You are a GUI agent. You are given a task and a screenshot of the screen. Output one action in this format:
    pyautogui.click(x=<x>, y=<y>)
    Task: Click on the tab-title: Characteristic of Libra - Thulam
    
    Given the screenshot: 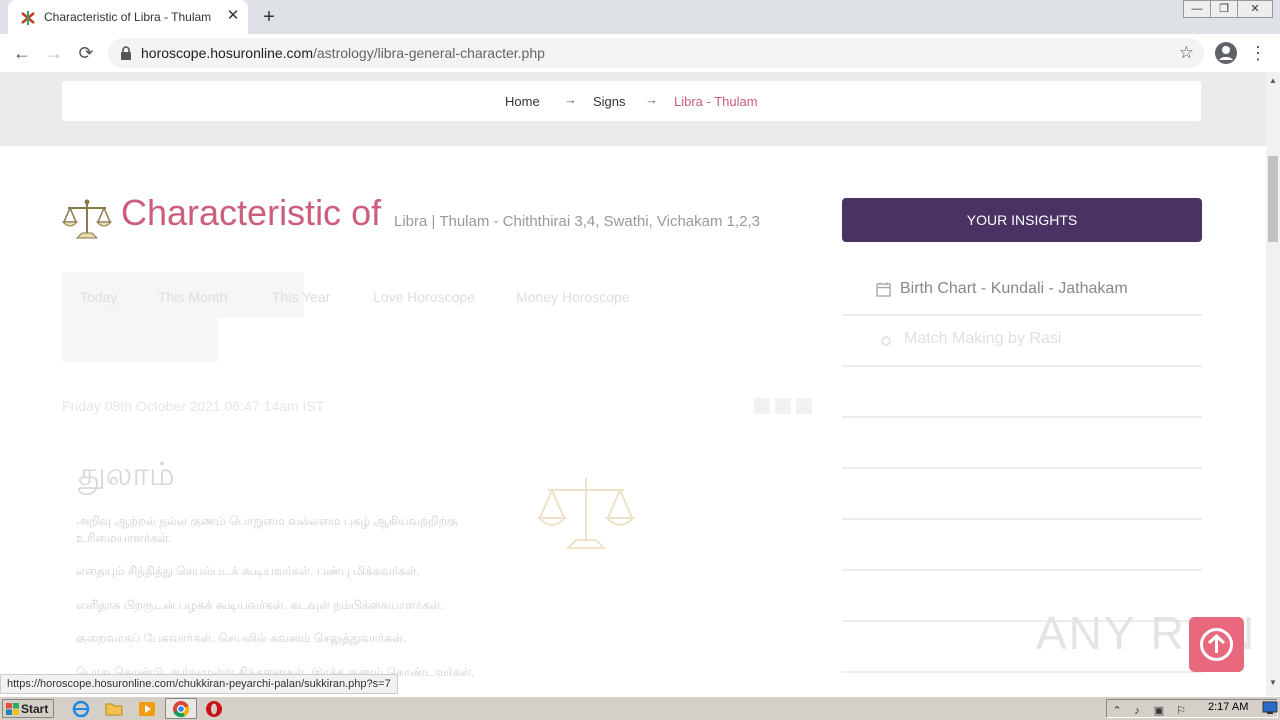 What is the action you would take?
    pyautogui.click(x=128, y=17)
    